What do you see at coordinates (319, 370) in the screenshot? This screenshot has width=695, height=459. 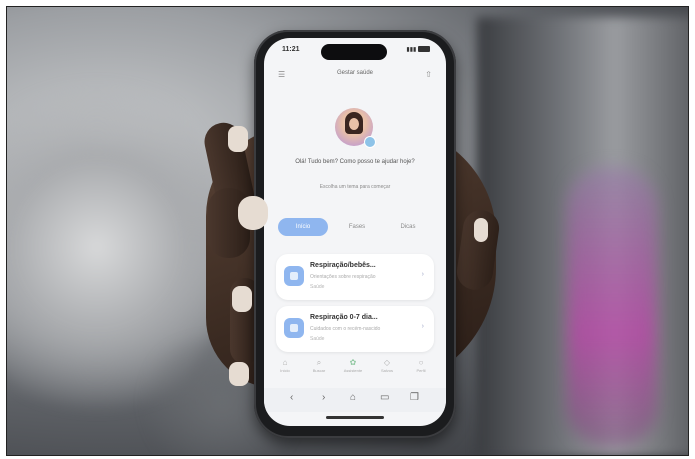 I see `nav-label: Buscar` at bounding box center [319, 370].